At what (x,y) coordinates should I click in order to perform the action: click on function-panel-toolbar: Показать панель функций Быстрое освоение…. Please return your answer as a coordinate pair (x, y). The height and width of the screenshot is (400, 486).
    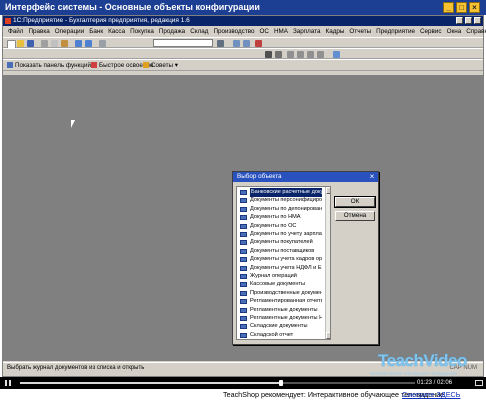
    Looking at the image, I should click on (243, 65).